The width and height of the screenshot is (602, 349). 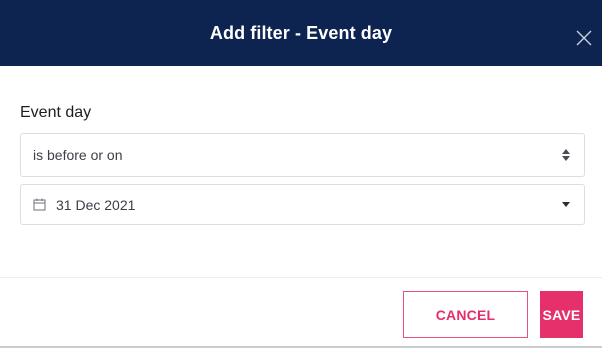 I want to click on caret-down-icon, so click(x=566, y=204).